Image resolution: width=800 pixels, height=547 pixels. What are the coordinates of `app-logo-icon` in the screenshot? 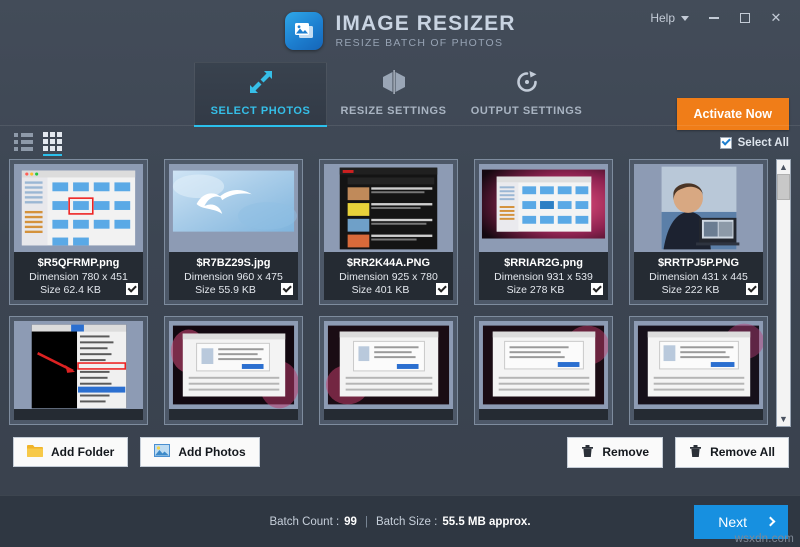 It's located at (303, 31).